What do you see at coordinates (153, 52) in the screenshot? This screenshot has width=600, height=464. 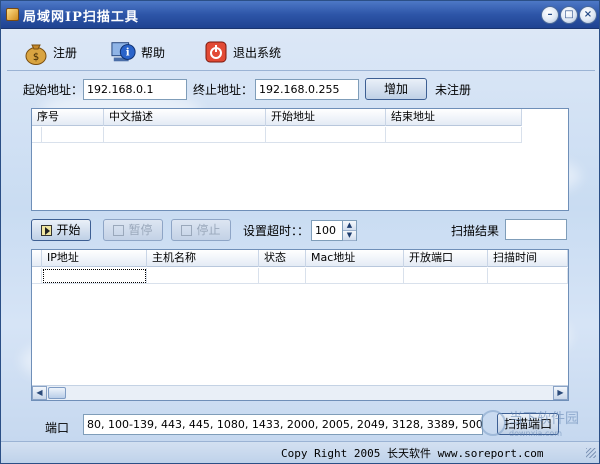 I see `help-label: 帮助` at bounding box center [153, 52].